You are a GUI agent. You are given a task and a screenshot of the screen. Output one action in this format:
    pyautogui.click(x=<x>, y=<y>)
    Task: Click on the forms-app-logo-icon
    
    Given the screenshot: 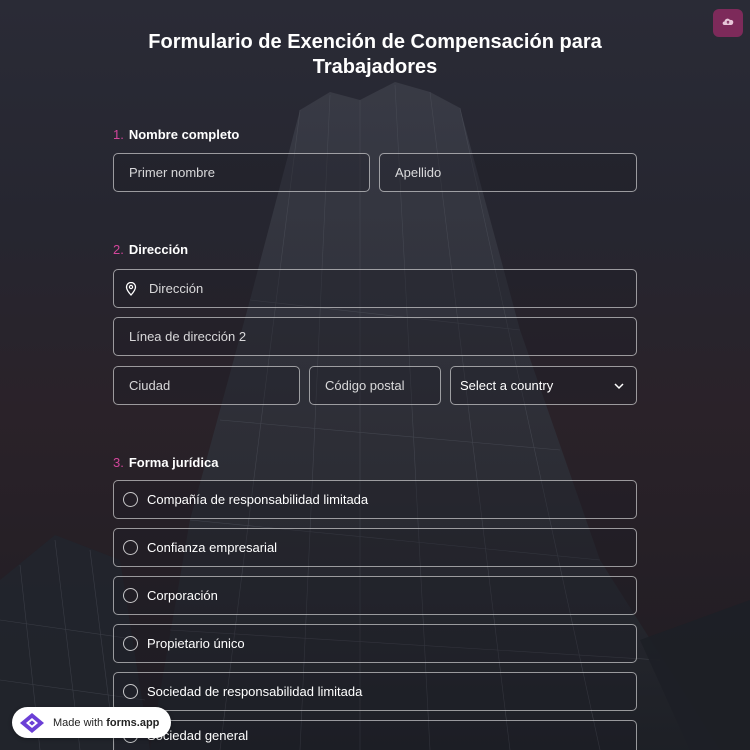 What is the action you would take?
    pyautogui.click(x=33, y=723)
    